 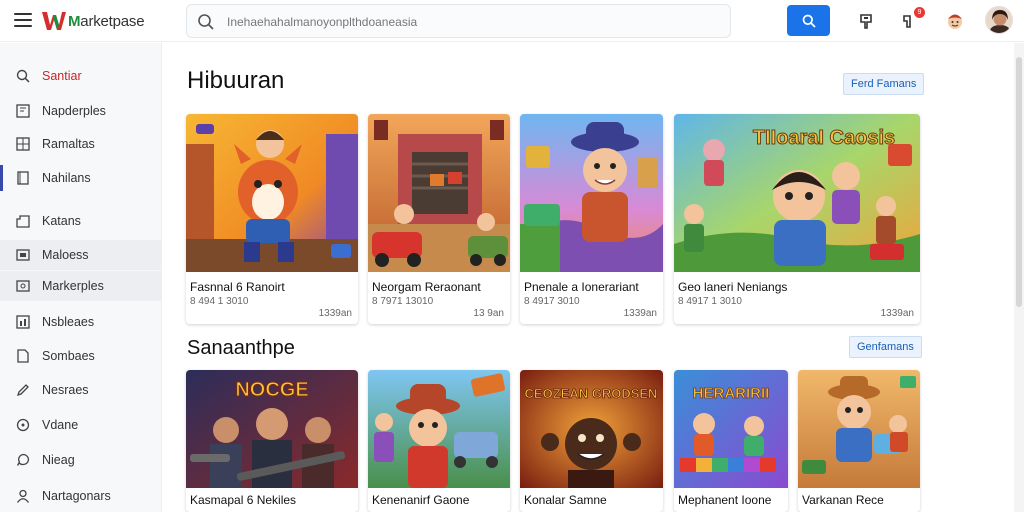 What do you see at coordinates (552, 301) in the screenshot?
I see `card-meta: 8 4917 3010` at bounding box center [552, 301].